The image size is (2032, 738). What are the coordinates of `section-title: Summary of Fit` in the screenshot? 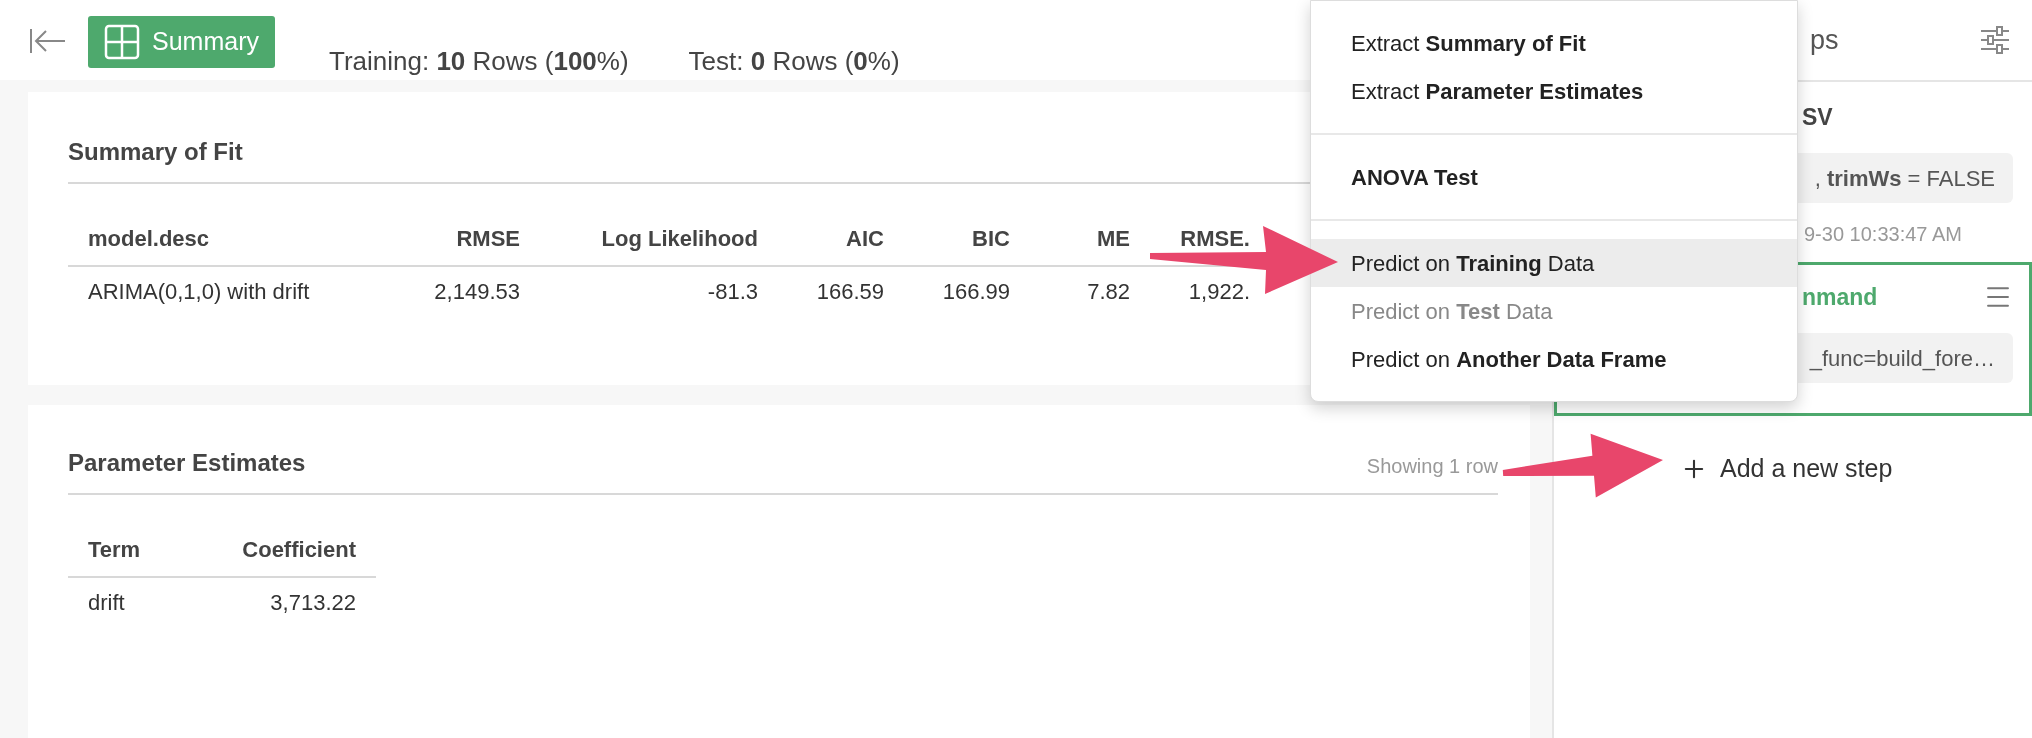 It's located at (155, 151).